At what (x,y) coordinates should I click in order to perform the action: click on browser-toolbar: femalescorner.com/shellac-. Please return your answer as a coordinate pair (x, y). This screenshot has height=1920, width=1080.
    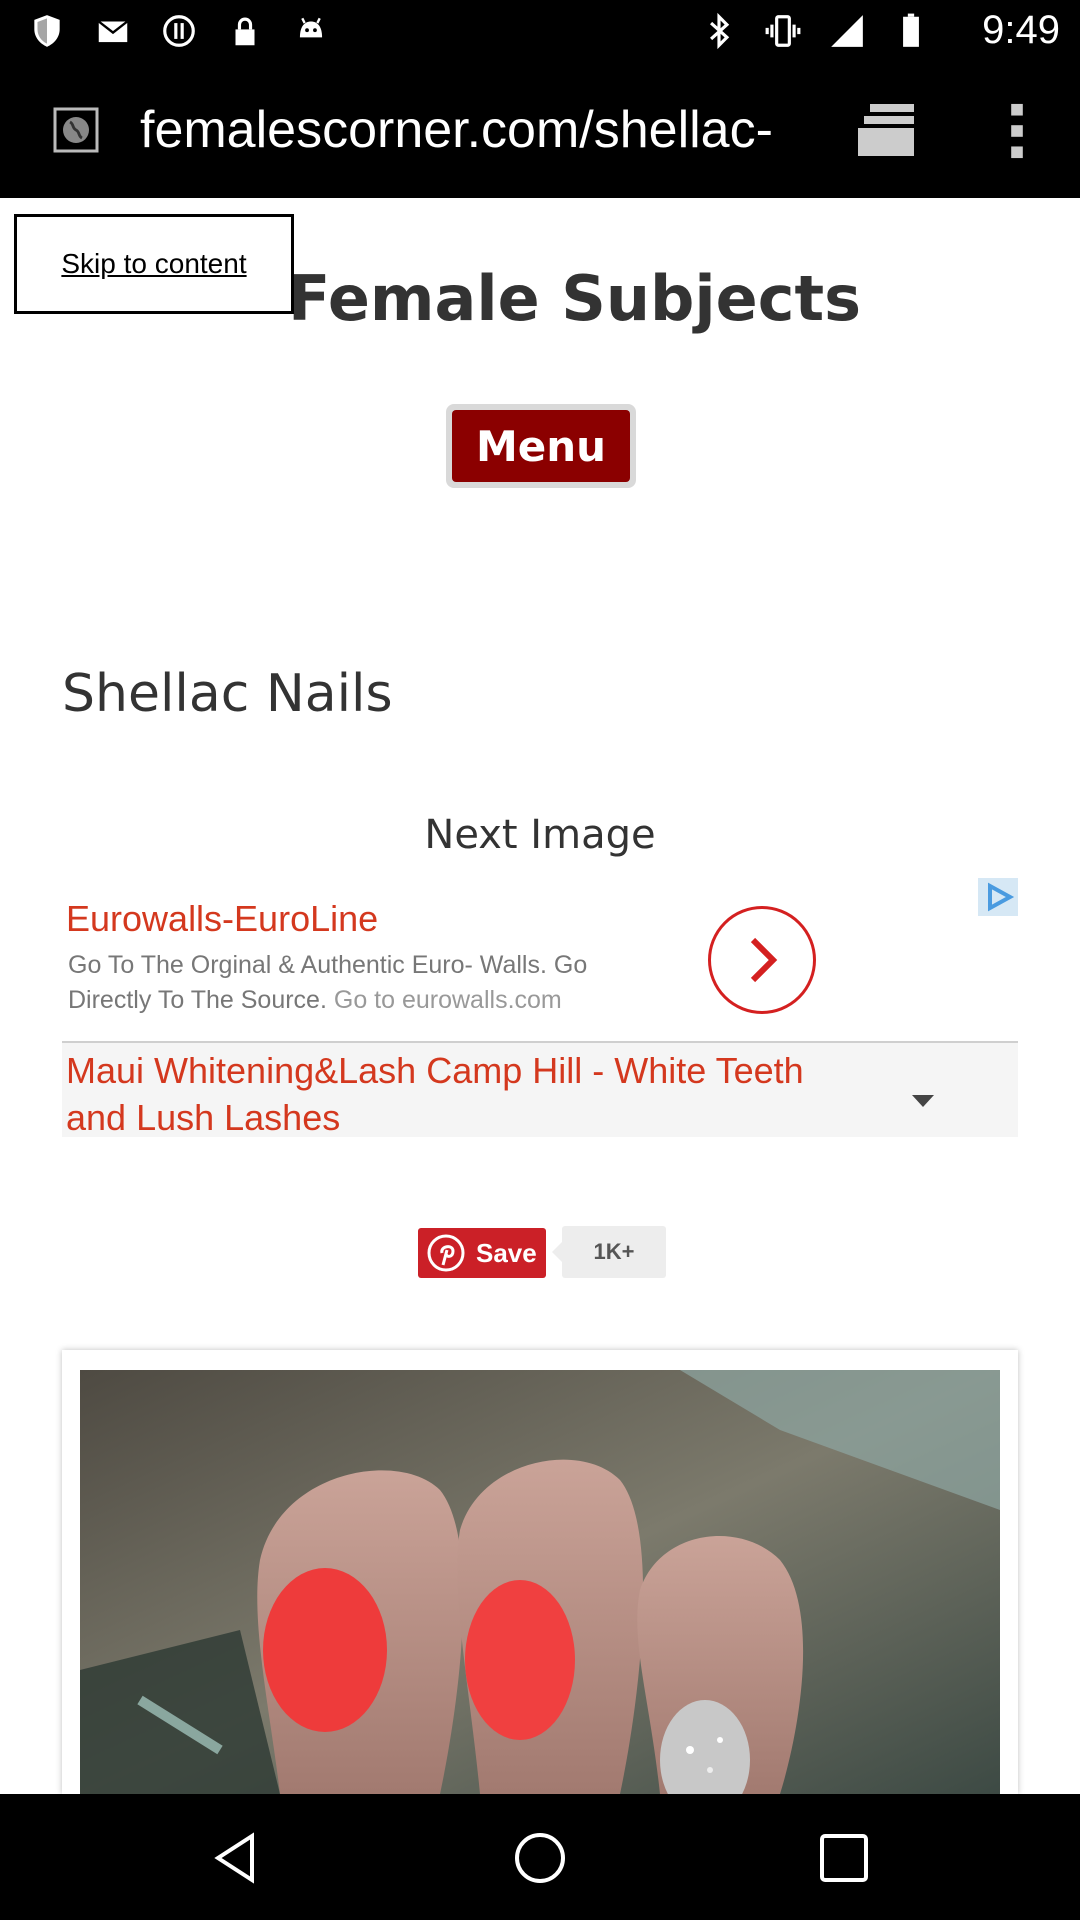
    Looking at the image, I should click on (540, 130).